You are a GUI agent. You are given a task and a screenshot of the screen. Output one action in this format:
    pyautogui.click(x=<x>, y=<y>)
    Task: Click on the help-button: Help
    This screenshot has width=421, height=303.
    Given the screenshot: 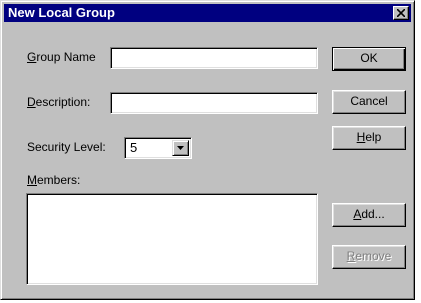 What is the action you would take?
    pyautogui.click(x=369, y=138)
    